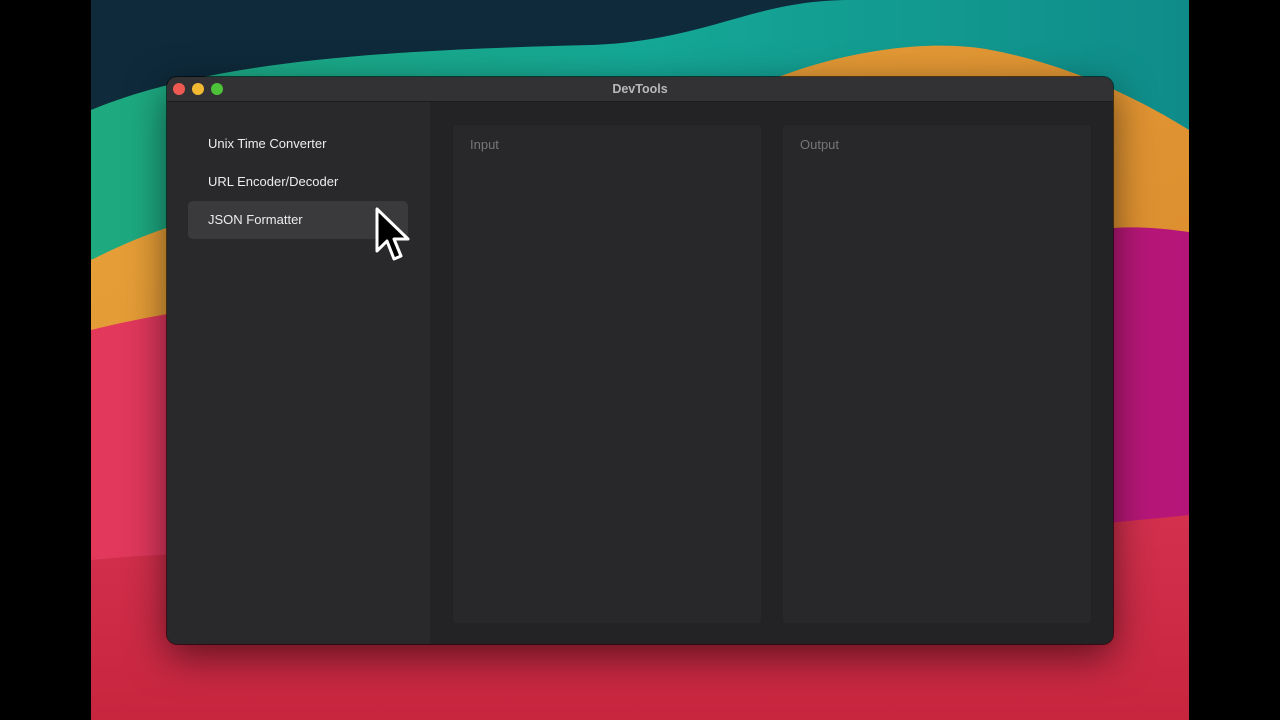 This screenshot has height=720, width=1280. I want to click on mouse-pointer-icon, so click(394, 237).